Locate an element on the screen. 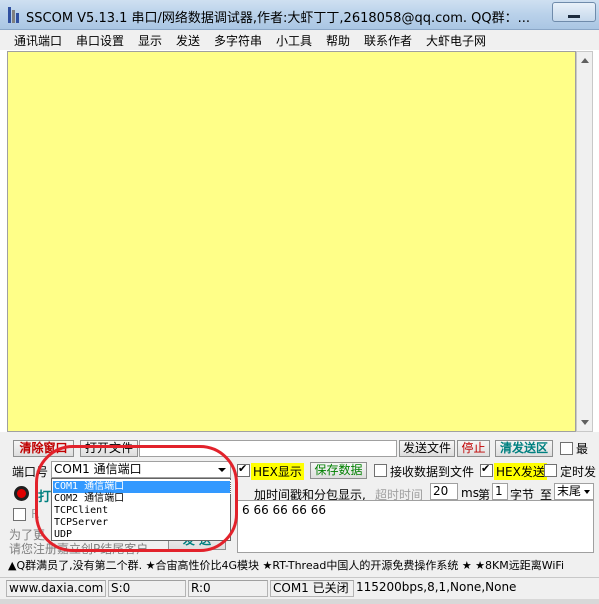 The height and width of the screenshot is (604, 599). menu-serial-settings: 串口设置 is located at coordinates (100, 40).